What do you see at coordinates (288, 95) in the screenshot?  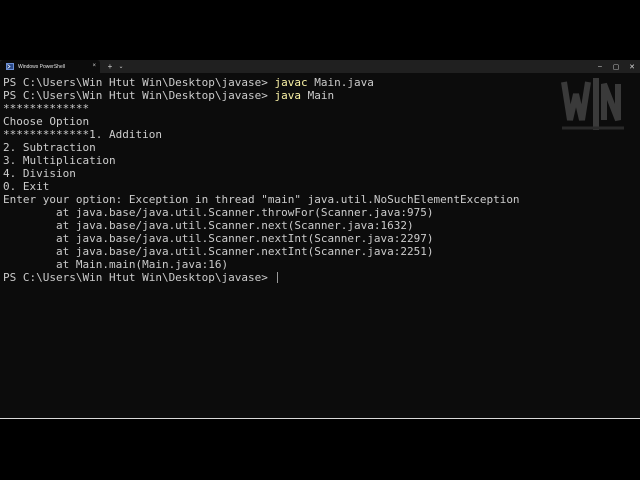 I see `command: java` at bounding box center [288, 95].